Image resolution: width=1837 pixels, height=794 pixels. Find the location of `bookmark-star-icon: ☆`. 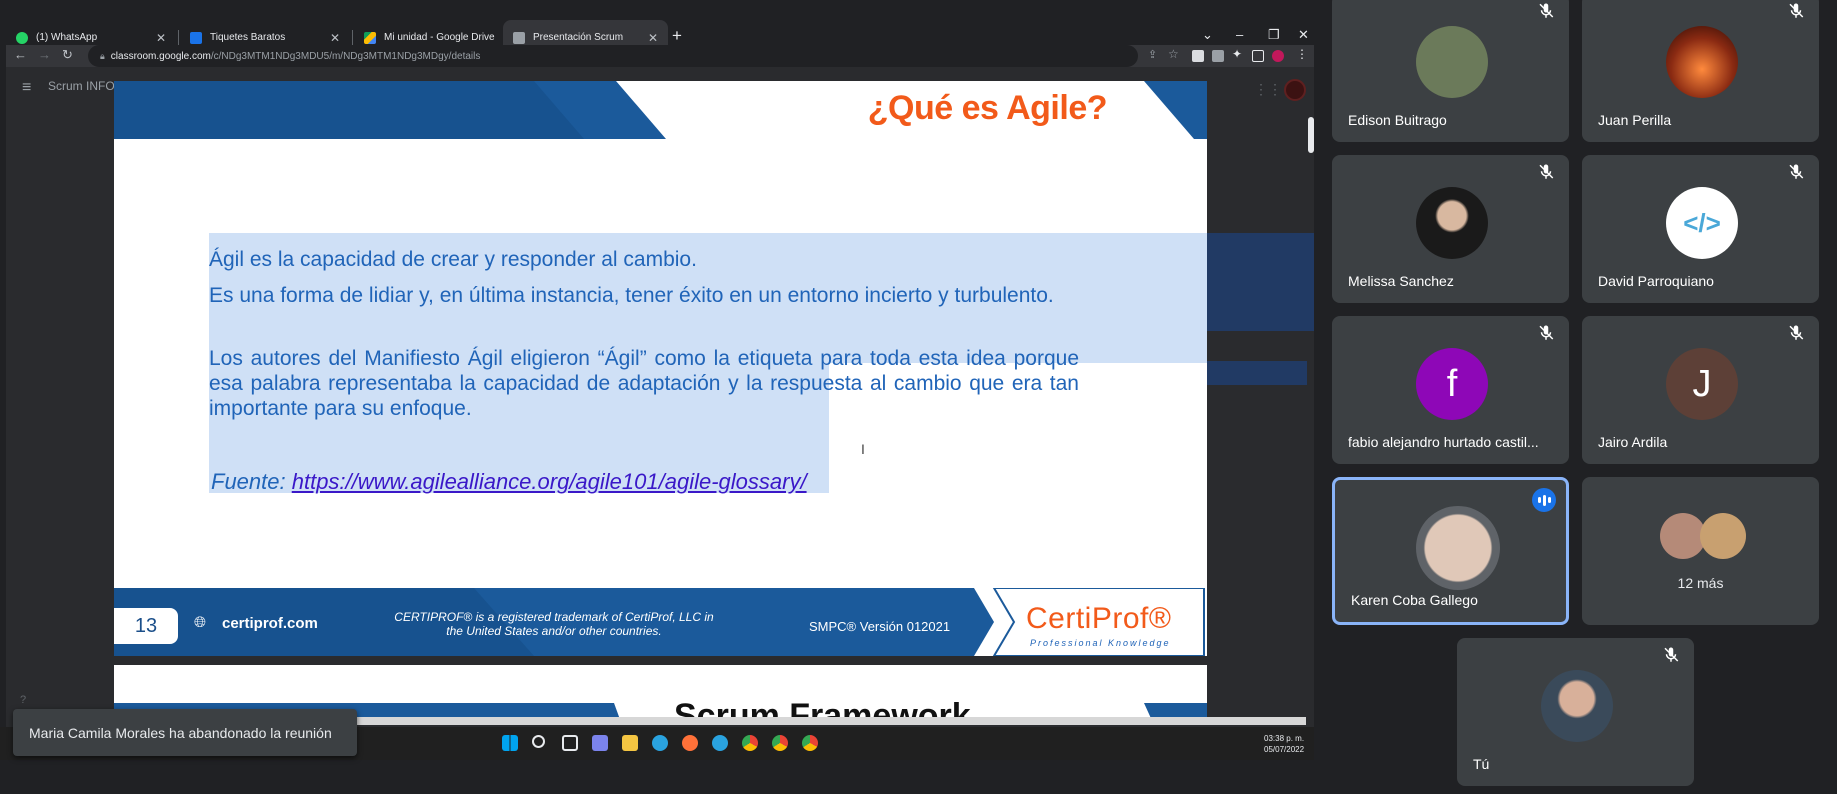

bookmark-star-icon: ☆ is located at coordinates (1174, 54).